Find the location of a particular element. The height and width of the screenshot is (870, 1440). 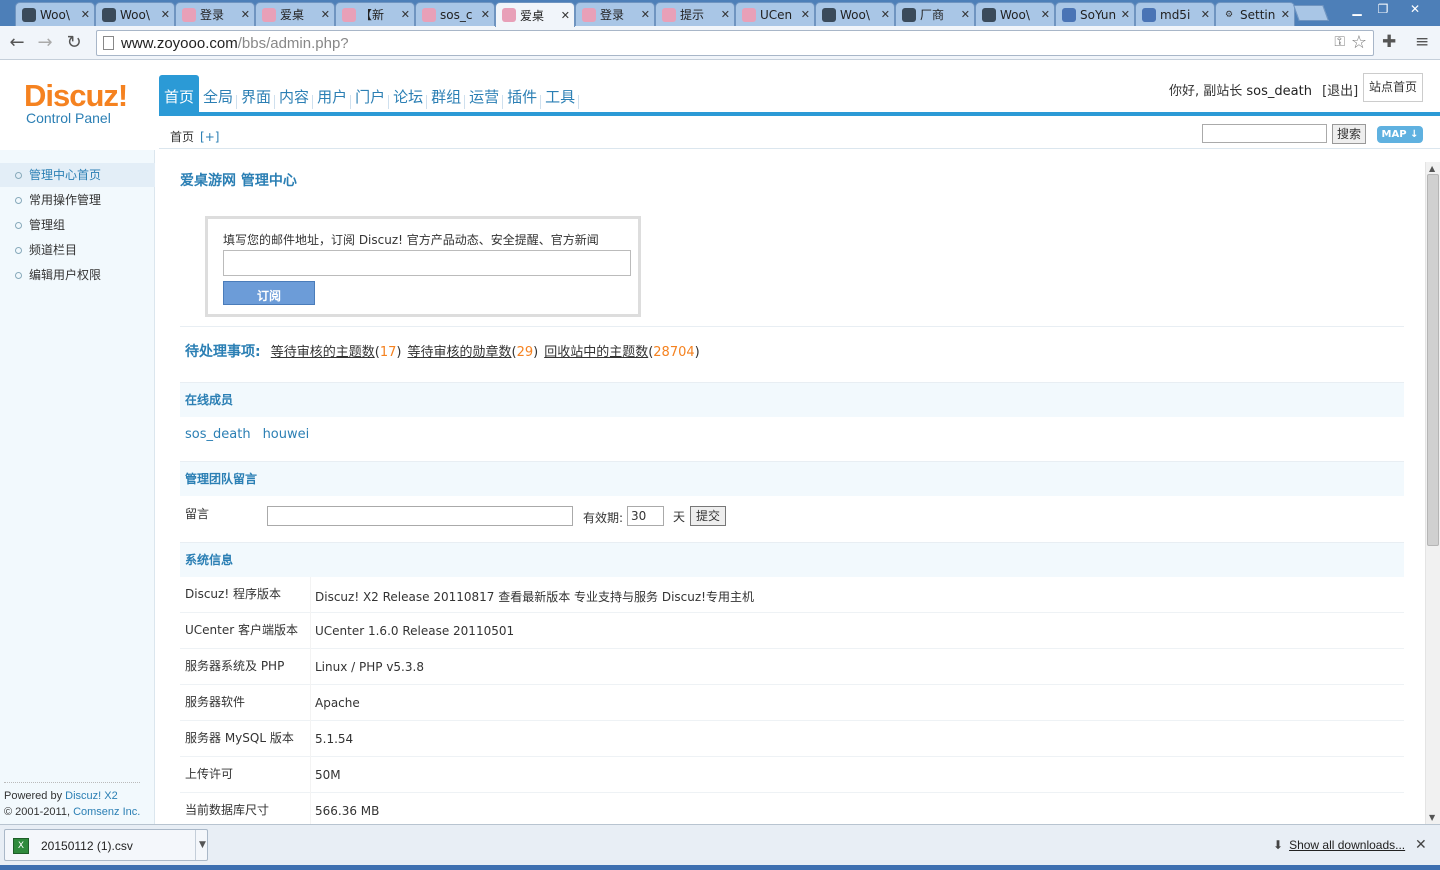

nav-tab: 全局 is located at coordinates (218, 94).